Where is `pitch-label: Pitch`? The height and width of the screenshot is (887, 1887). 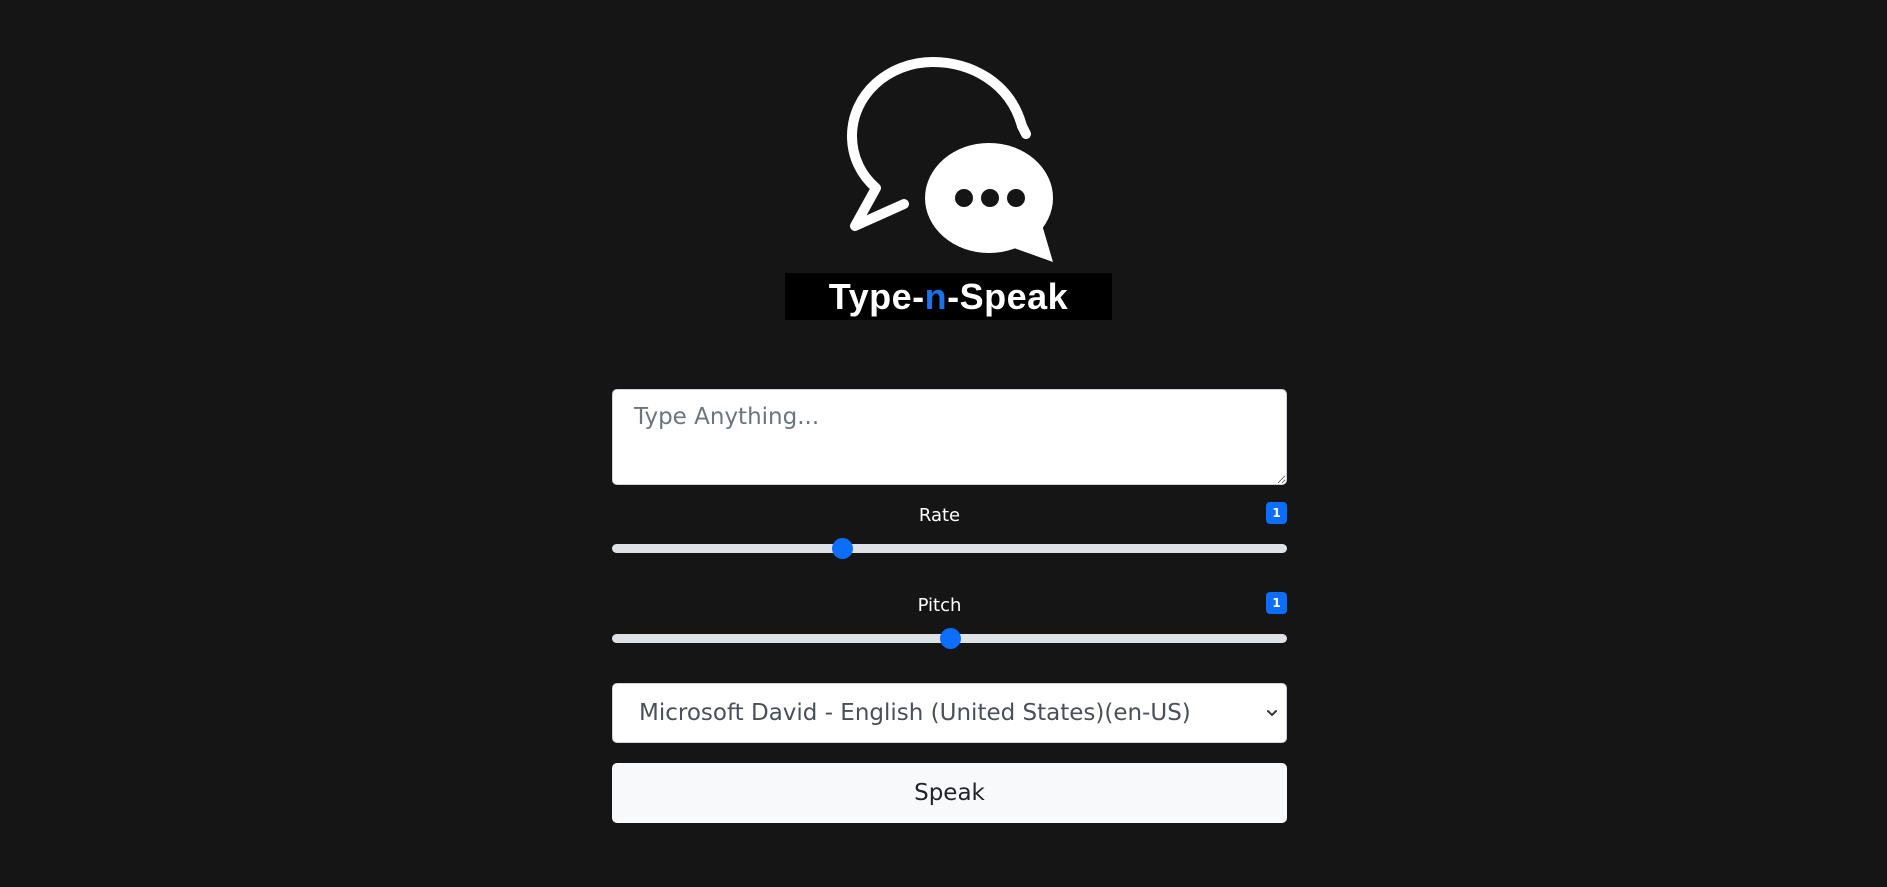
pitch-label: Pitch is located at coordinates (939, 605).